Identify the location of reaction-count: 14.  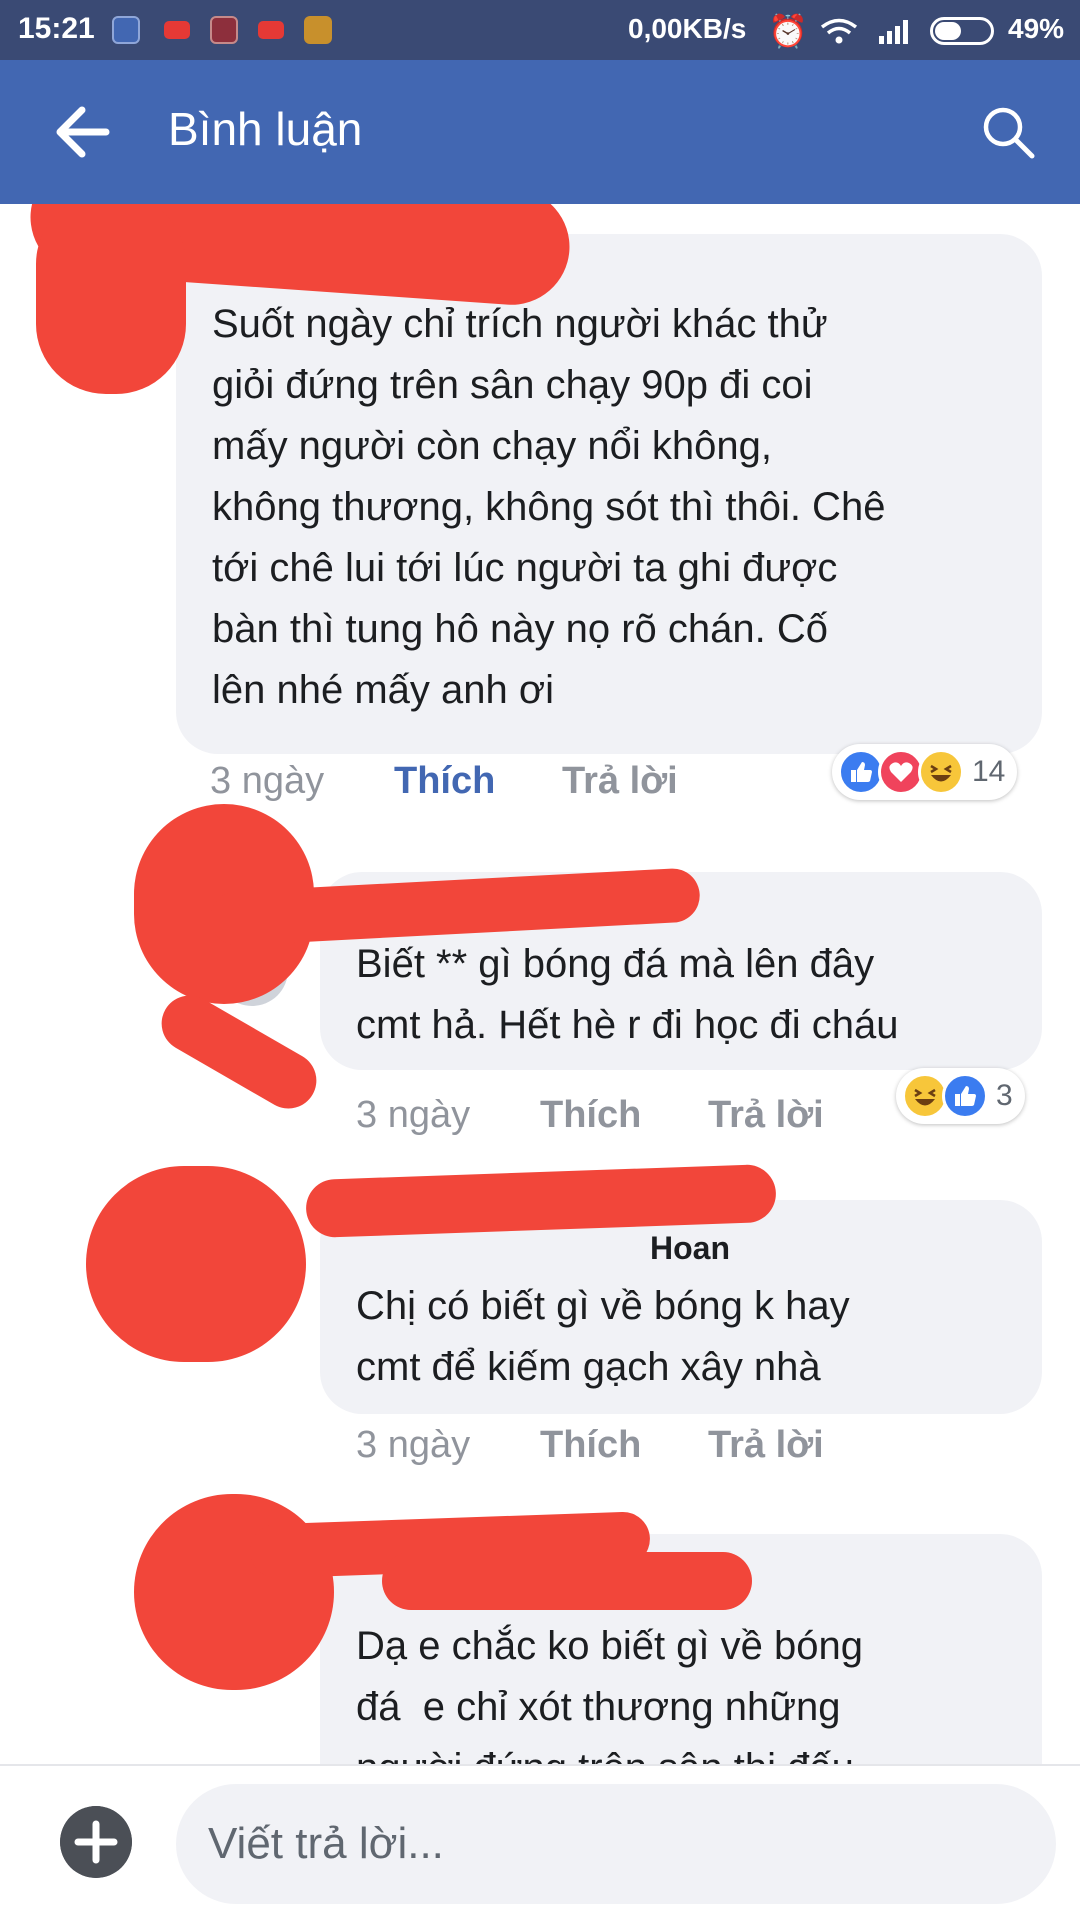
(989, 771).